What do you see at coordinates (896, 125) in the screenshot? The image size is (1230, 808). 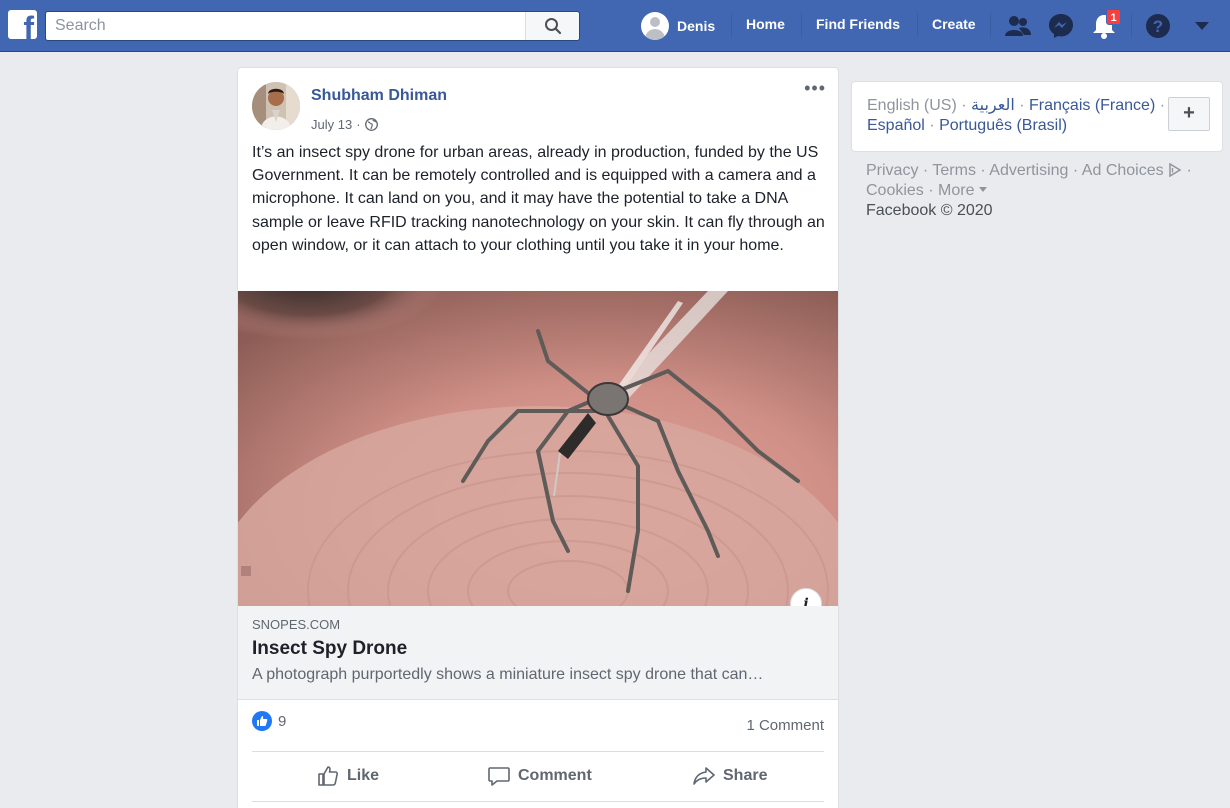 I see `language-spanish: Español` at bounding box center [896, 125].